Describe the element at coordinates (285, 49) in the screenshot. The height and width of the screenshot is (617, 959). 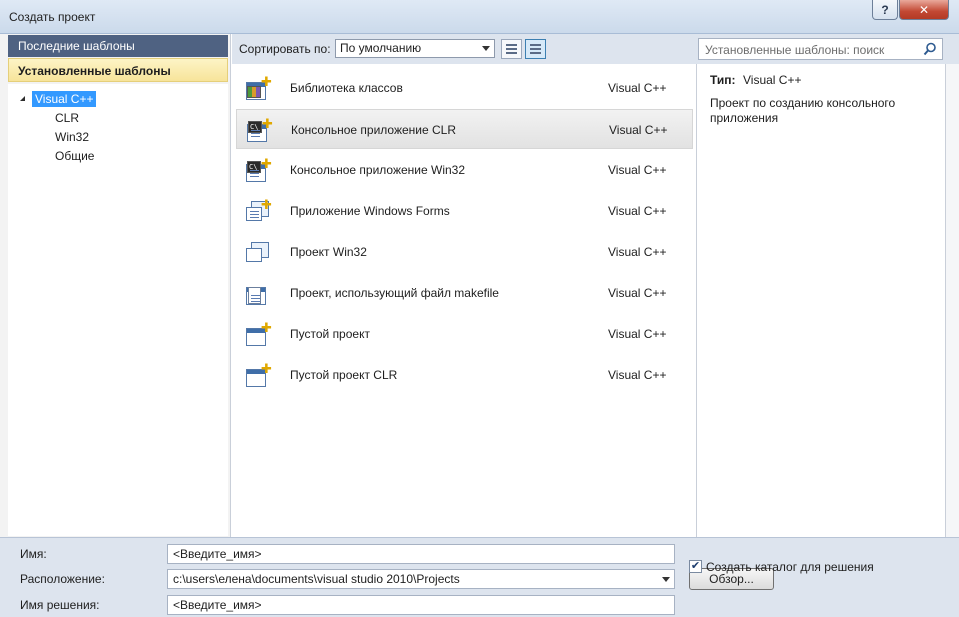
I see `sort-label: Сортировать по:` at that location.